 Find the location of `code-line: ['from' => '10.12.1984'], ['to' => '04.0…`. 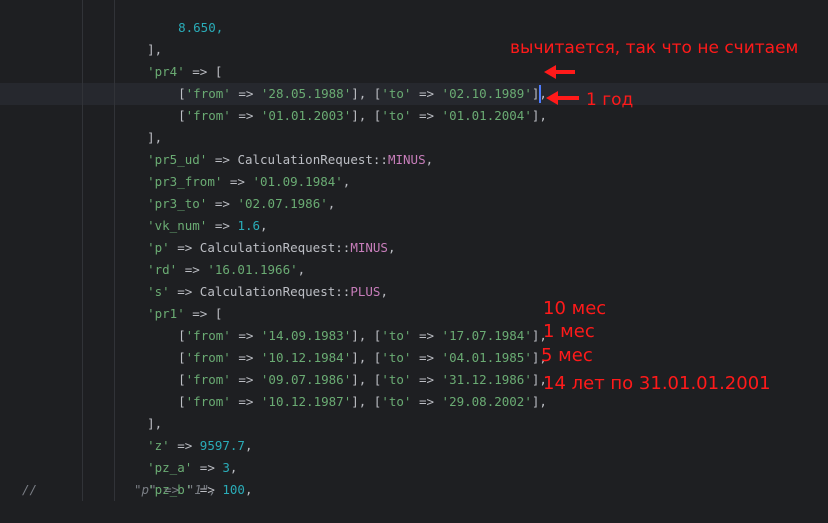

code-line: ['from' => '10.12.1984'], ['to' => '04.0… is located at coordinates (347, 345).